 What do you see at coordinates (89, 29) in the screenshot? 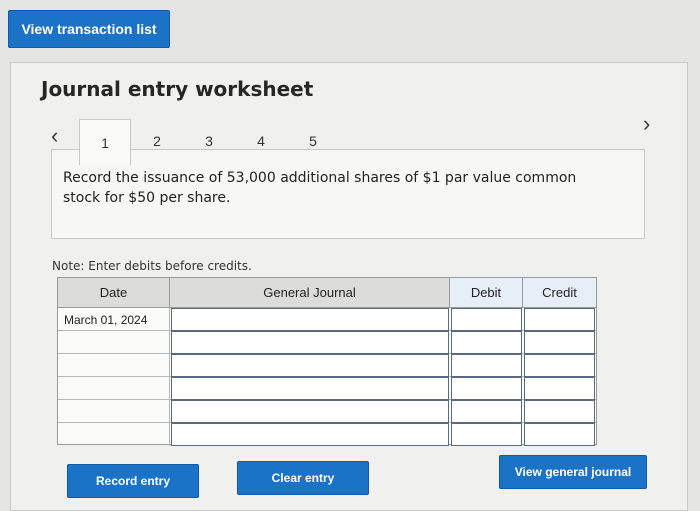
I see `view-transaction-list-button: View transaction list` at bounding box center [89, 29].